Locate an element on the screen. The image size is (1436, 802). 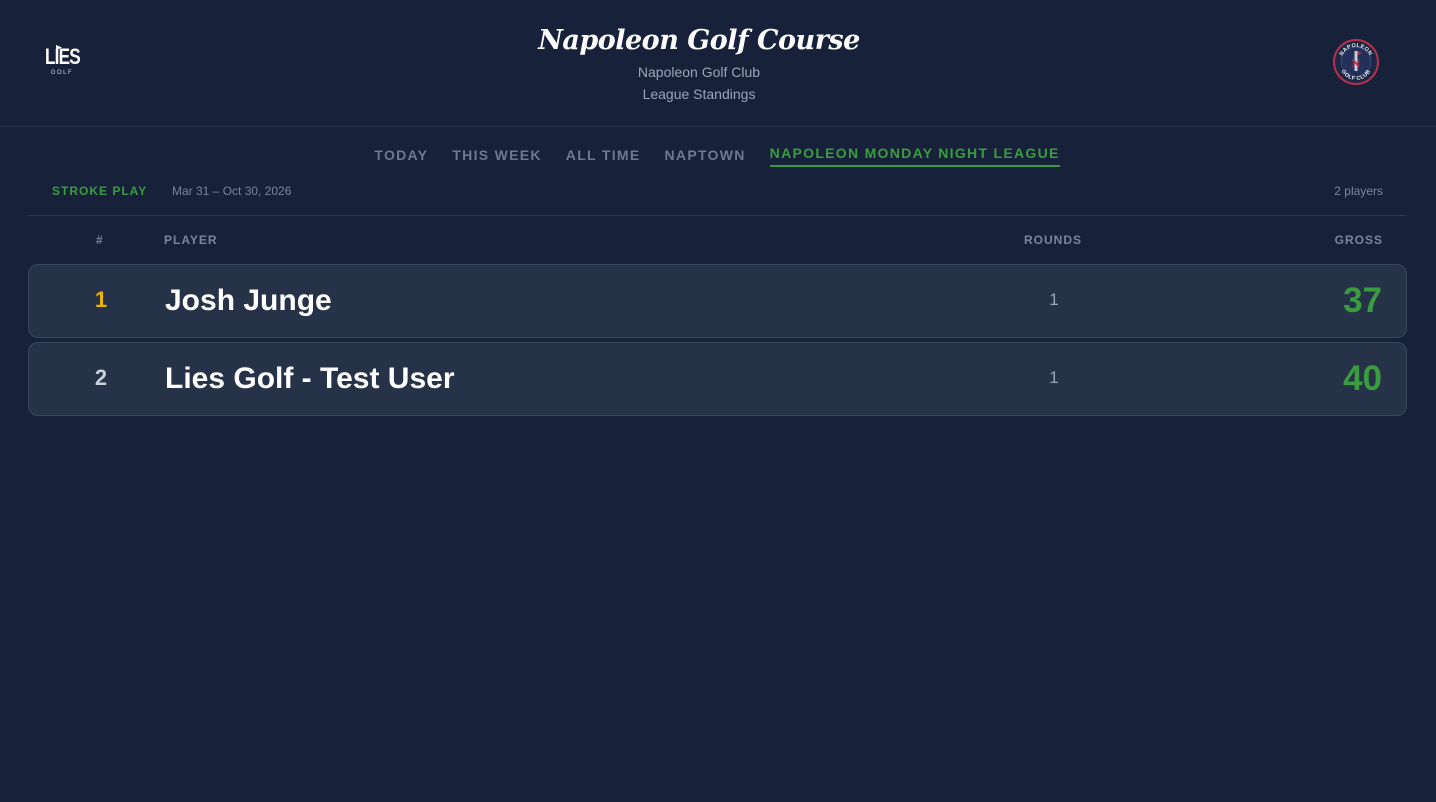
column-header-rank: # is located at coordinates (100, 240).